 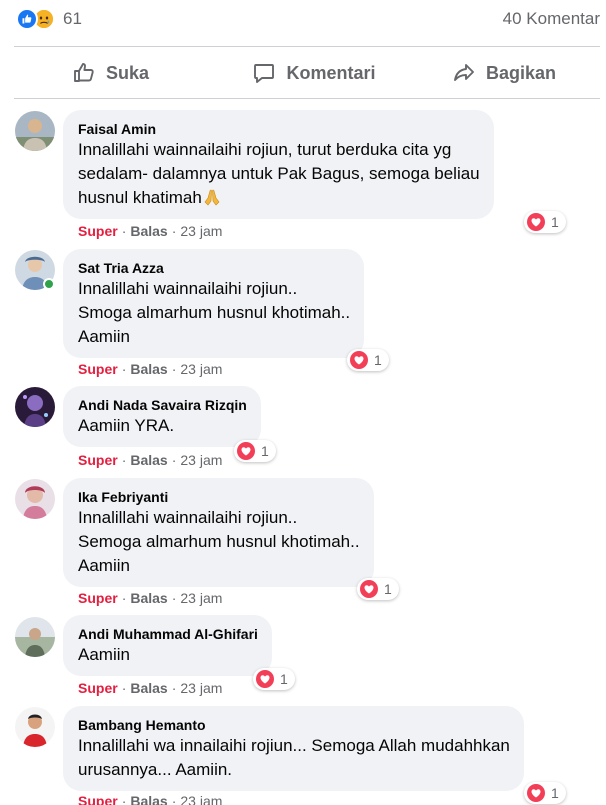 I want to click on online-status-indicator, so click(x=49, y=284).